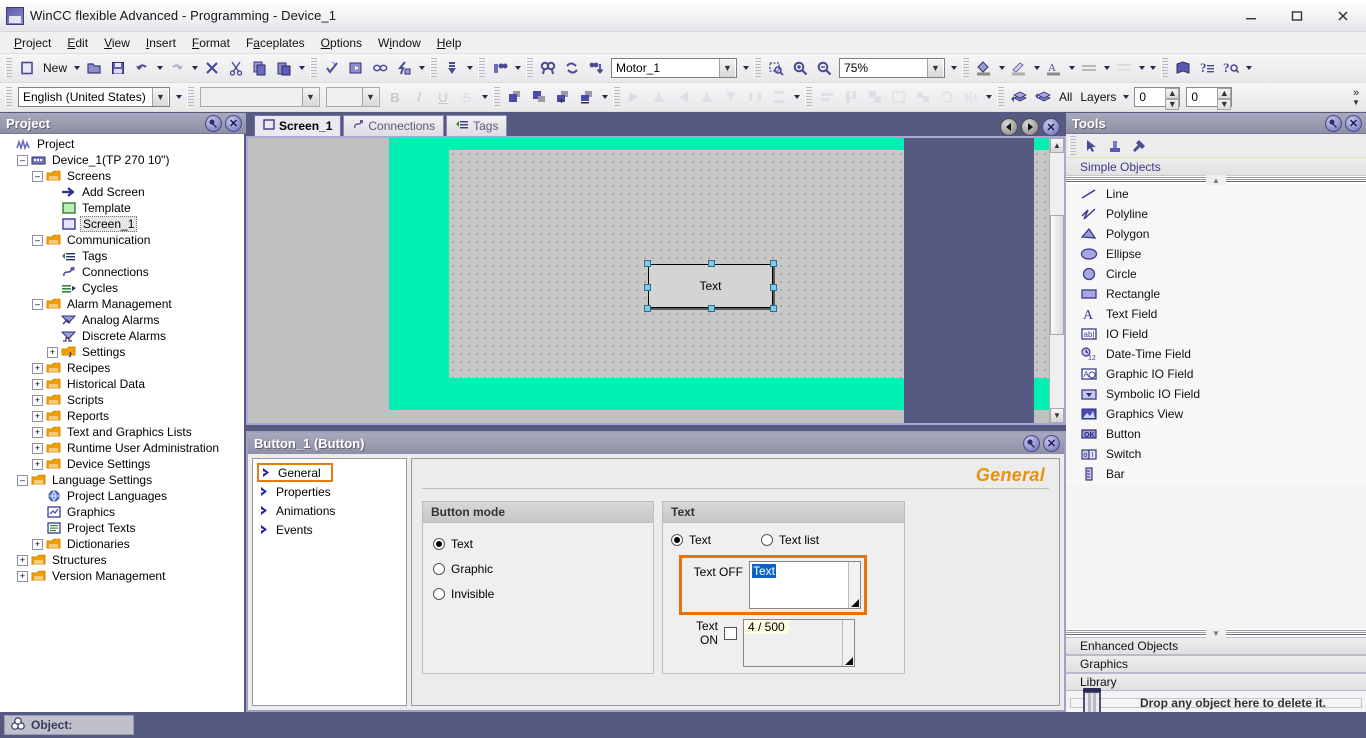 This screenshot has height=738, width=1366. I want to click on fill-color-dropdown-icon, so click(1001, 68).